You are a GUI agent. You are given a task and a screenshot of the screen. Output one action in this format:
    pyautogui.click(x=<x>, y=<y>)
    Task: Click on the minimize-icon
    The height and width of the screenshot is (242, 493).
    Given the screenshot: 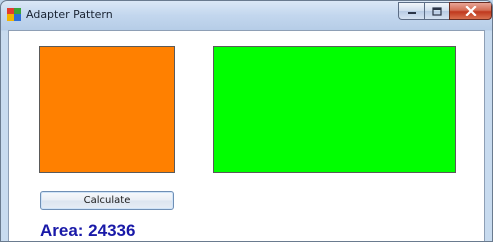 What is the action you would take?
    pyautogui.click(x=411, y=13)
    